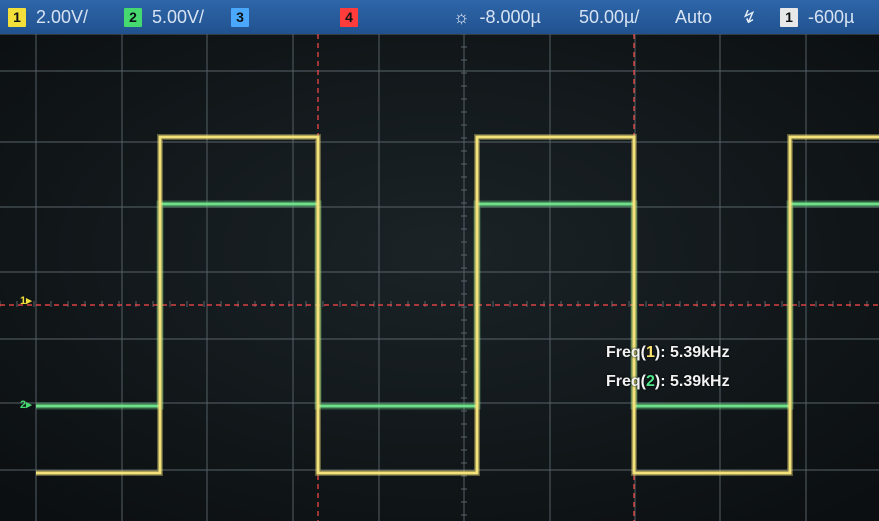  I want to click on ch2-marker-arrow-icon: ▸, so click(29, 405).